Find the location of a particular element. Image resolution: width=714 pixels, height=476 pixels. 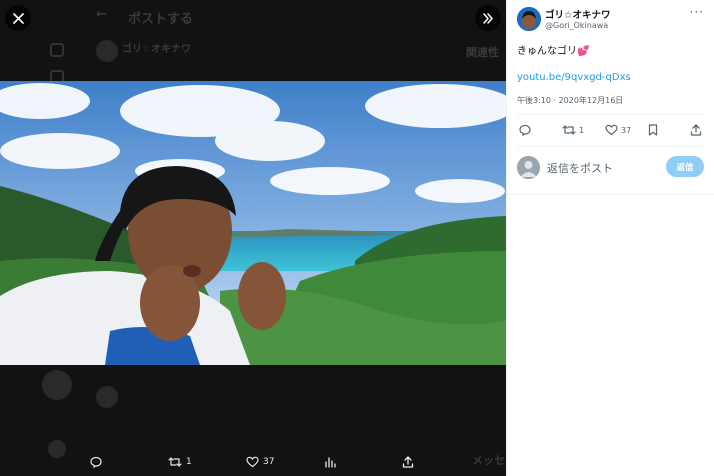

media-action-bar: 1 37 is located at coordinates (253, 462).